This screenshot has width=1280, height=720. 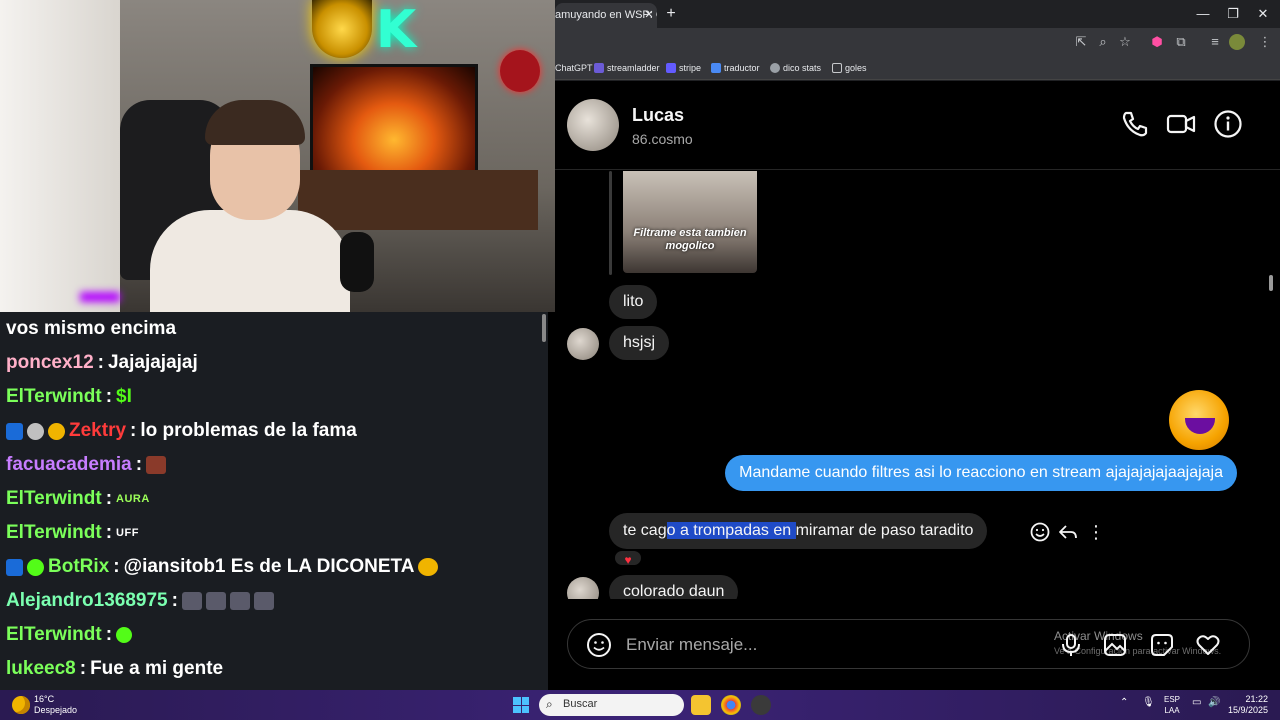 I want to click on minimize-icon: —, so click(x=1203, y=14).